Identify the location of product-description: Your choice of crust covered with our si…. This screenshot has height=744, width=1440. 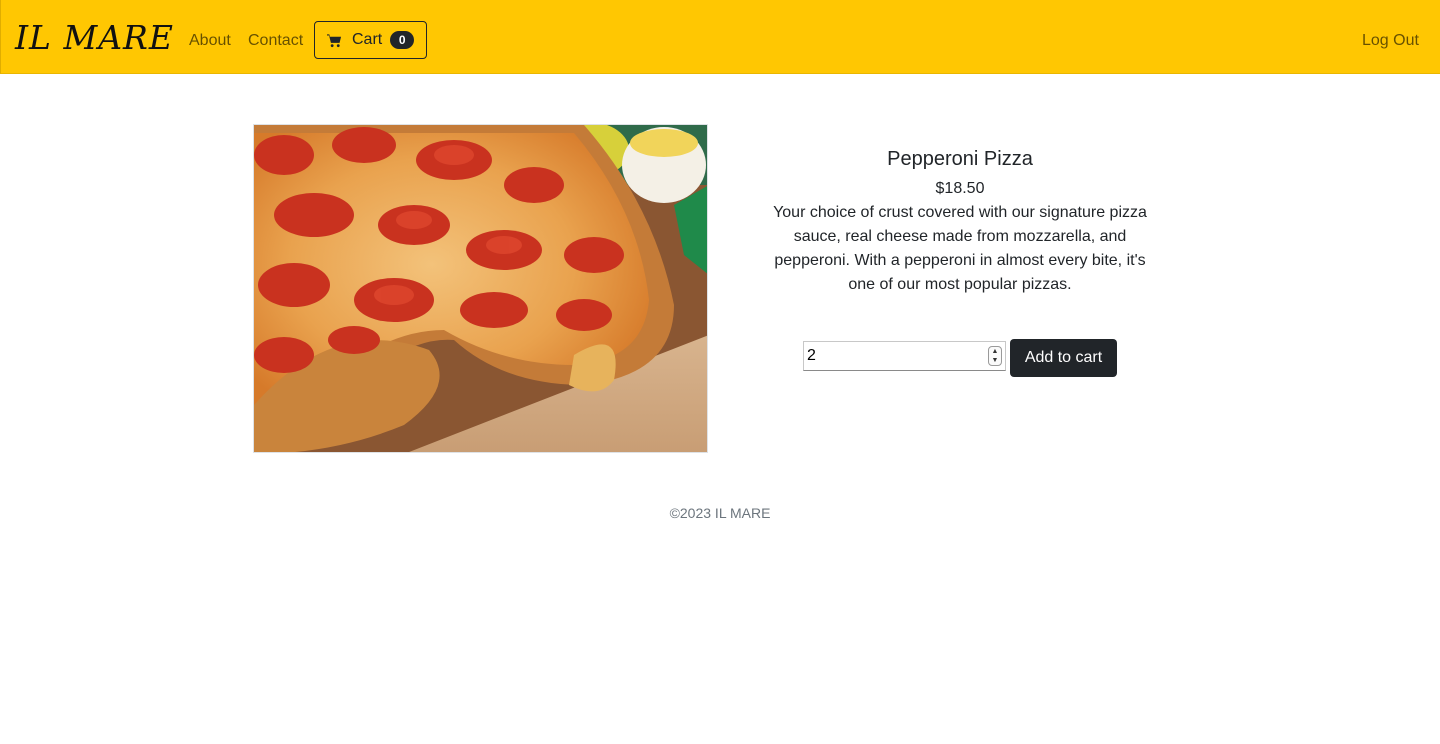
(960, 248).